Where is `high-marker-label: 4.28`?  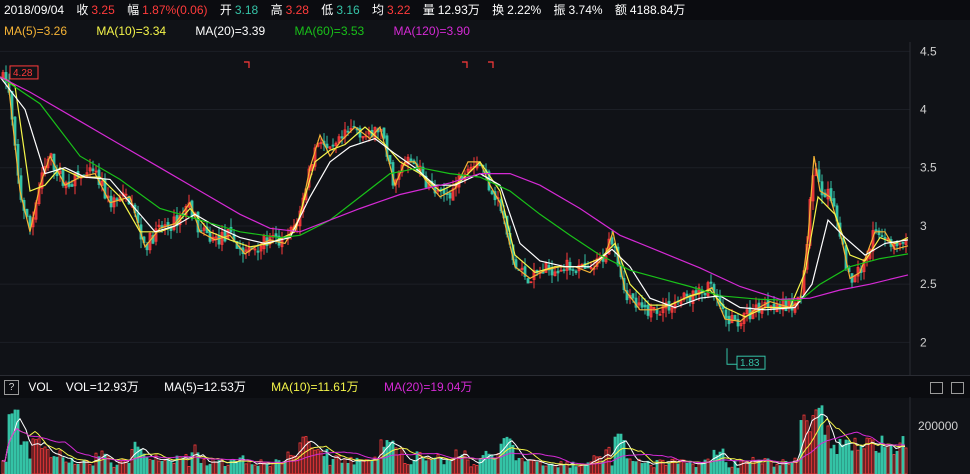 high-marker-label: 4.28 is located at coordinates (23, 73).